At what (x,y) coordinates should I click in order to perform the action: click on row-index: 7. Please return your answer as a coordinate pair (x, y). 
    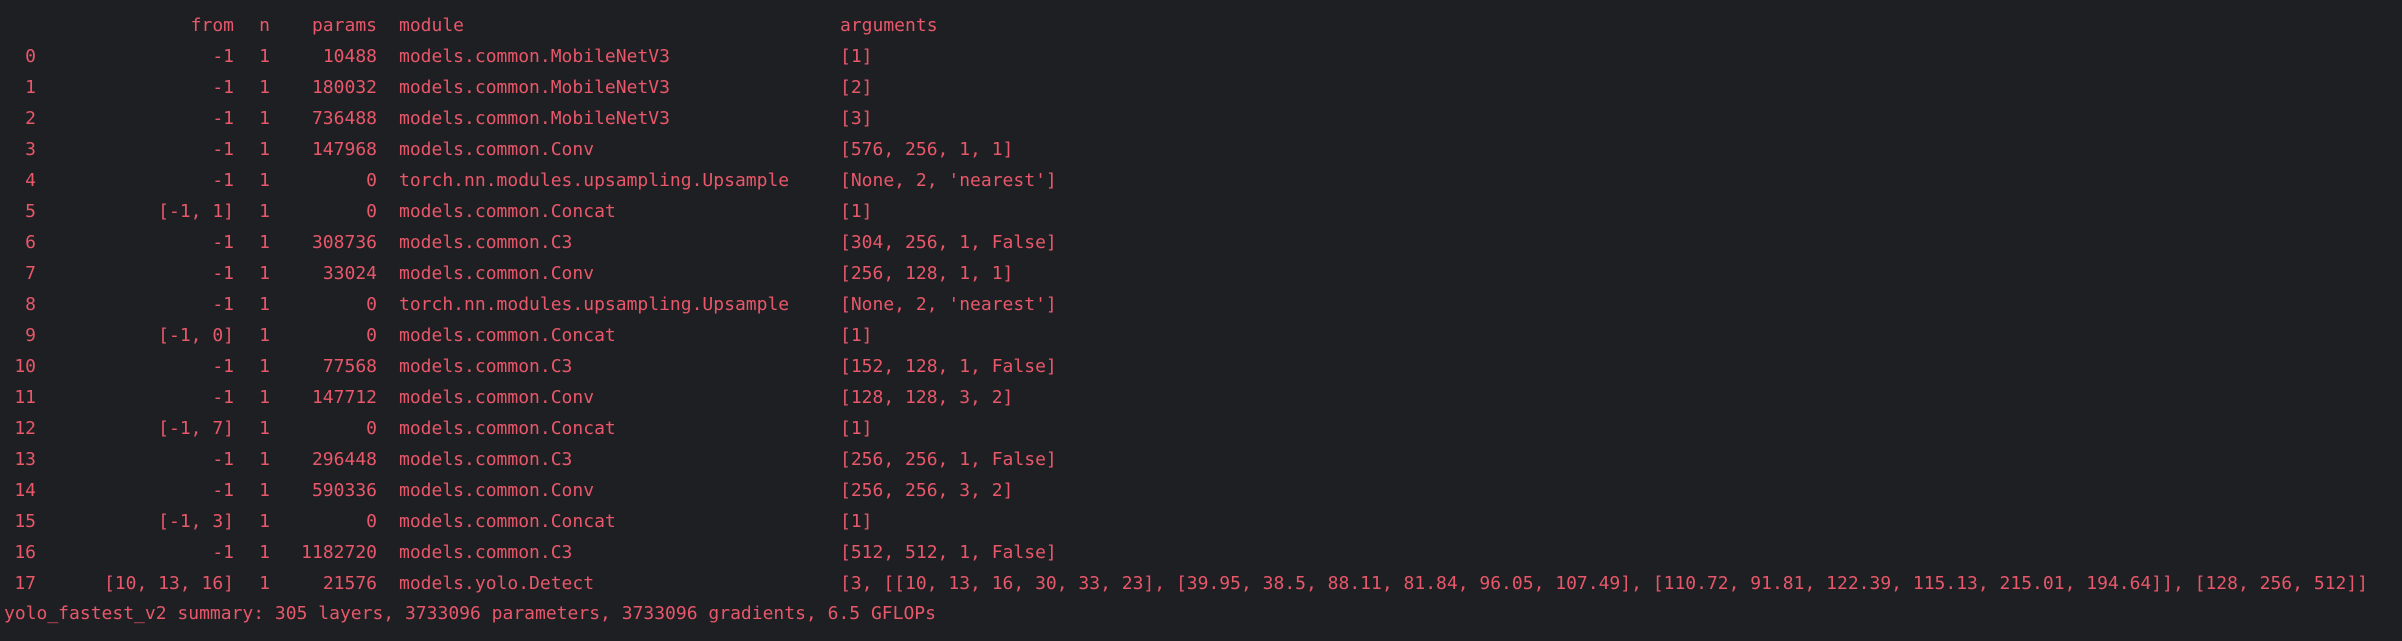
    Looking at the image, I should click on (30, 273).